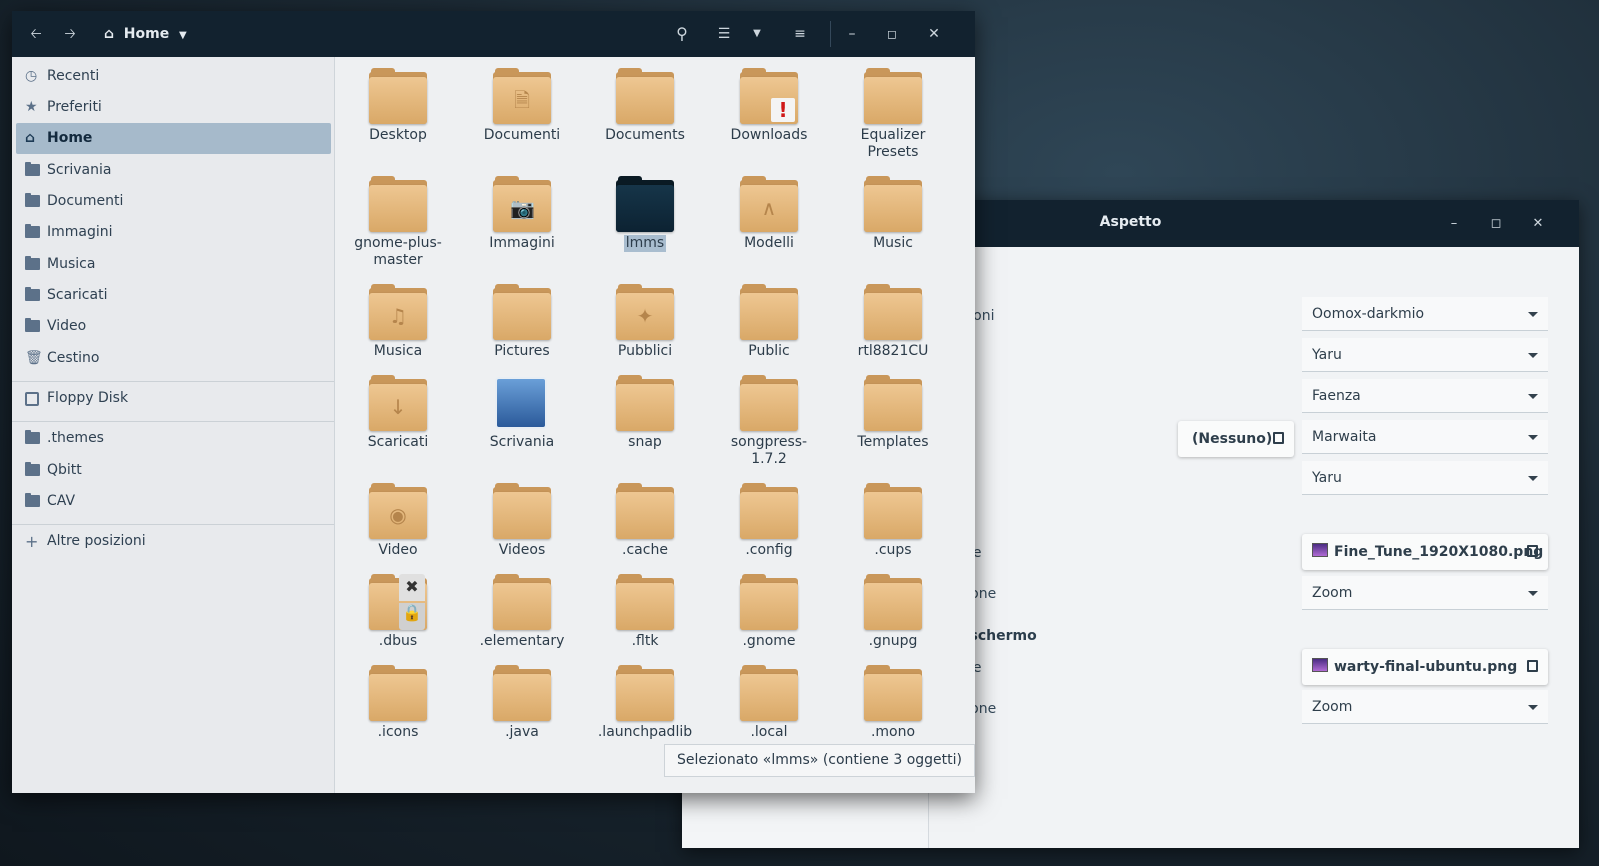  I want to click on file-item: .gnome, so click(769, 612).